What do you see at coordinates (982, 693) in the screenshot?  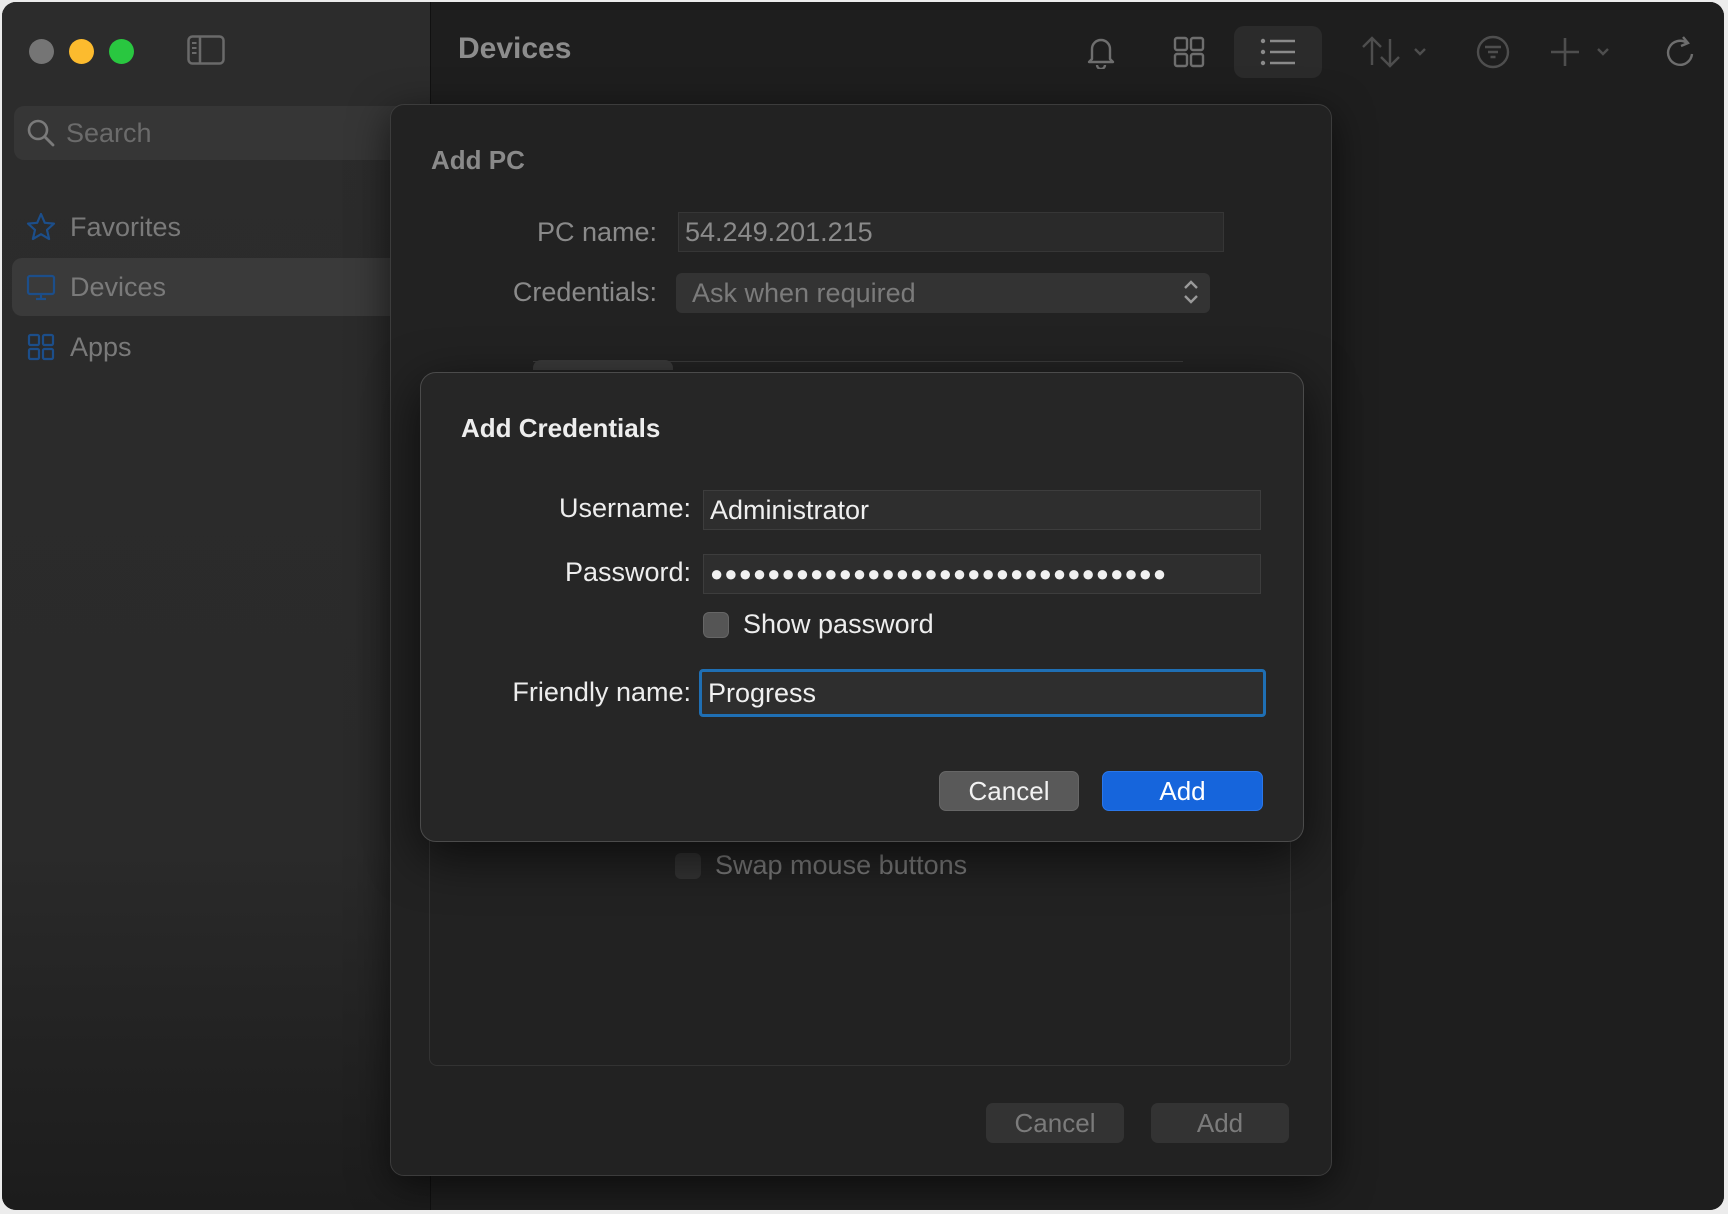 I see `friendly-name-input: Progress` at bounding box center [982, 693].